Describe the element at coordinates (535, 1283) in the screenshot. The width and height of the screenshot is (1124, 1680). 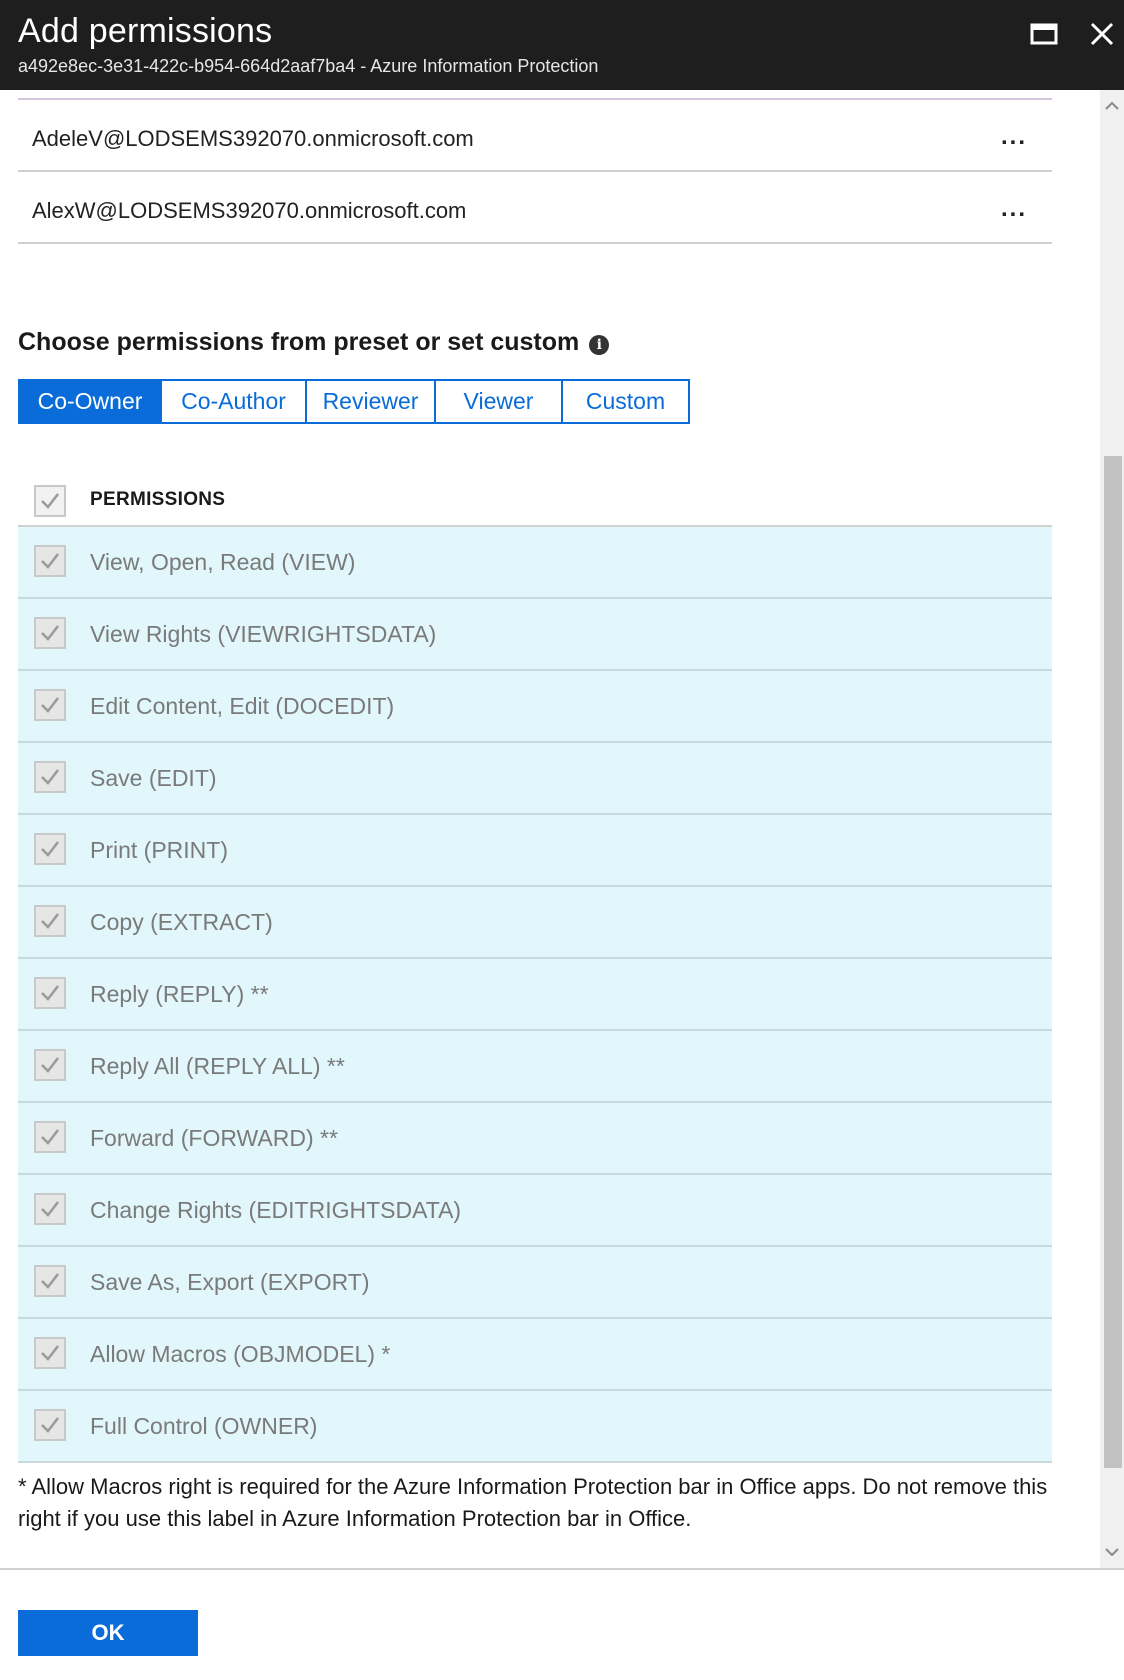
I see `permission-row: Save As, Export (EXPORT)` at that location.